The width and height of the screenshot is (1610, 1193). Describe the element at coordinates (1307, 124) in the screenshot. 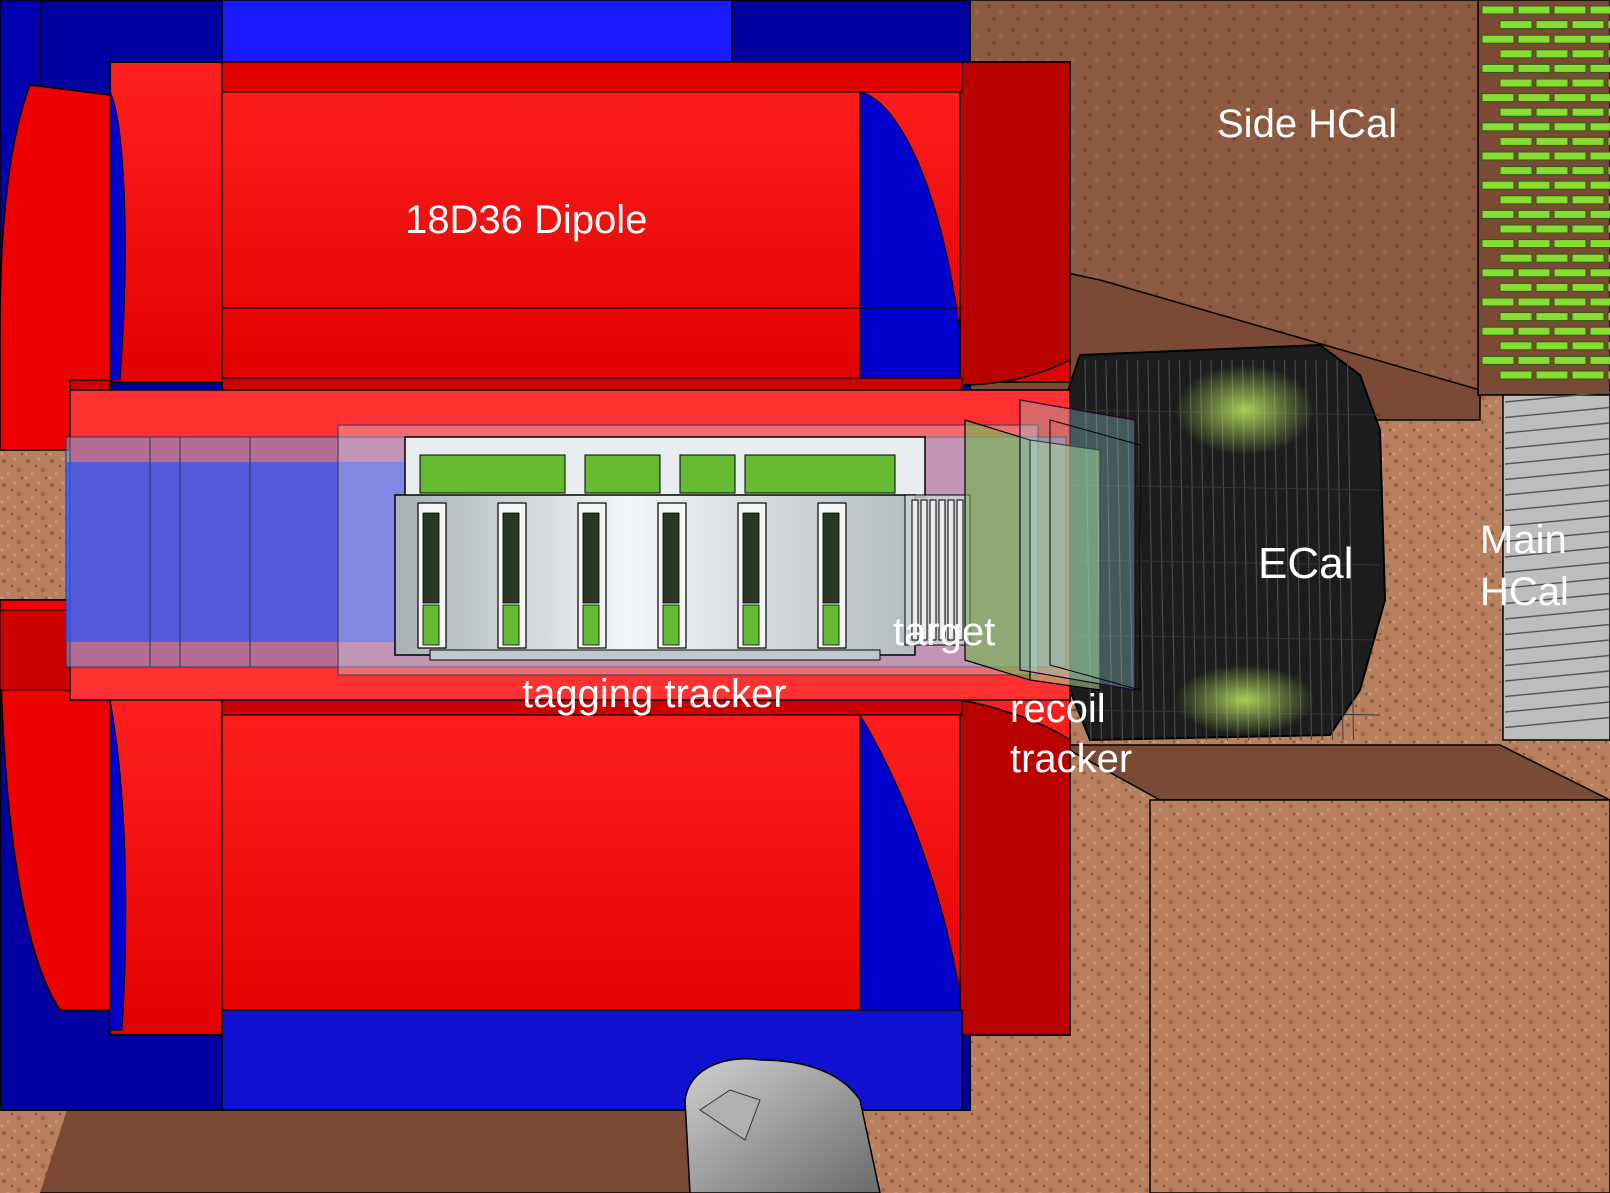

I see `side-hcal-label: Side HCal` at that location.